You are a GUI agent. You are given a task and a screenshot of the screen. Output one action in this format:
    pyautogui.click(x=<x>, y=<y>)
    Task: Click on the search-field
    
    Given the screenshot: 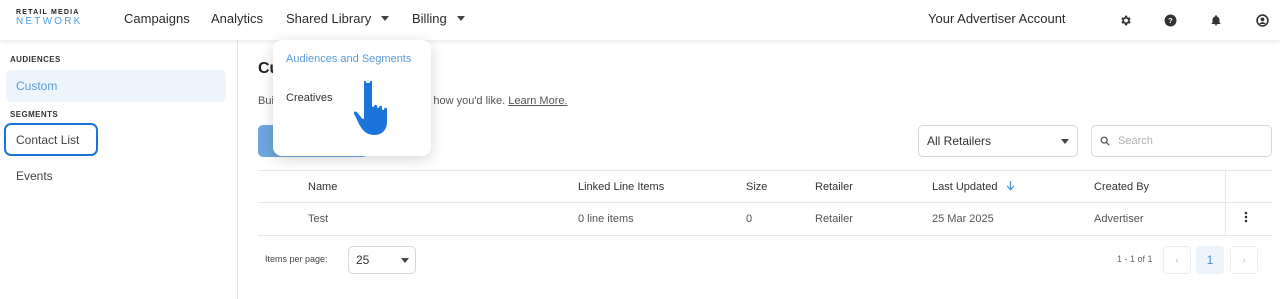 What is the action you would take?
    pyautogui.click(x=1181, y=141)
    